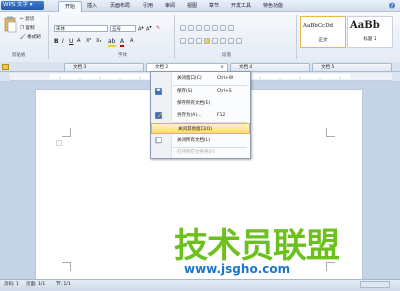  What do you see at coordinates (273, 6) in the screenshot?
I see `tab-features: 特色功能` at bounding box center [273, 6].